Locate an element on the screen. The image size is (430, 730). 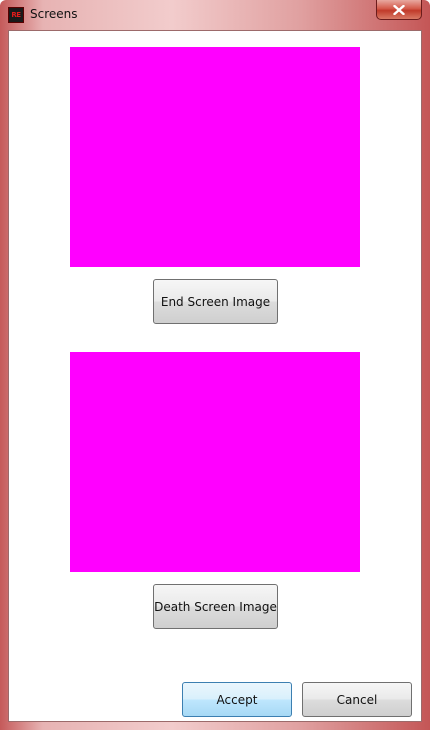
accept-button: Accept is located at coordinates (237, 699).